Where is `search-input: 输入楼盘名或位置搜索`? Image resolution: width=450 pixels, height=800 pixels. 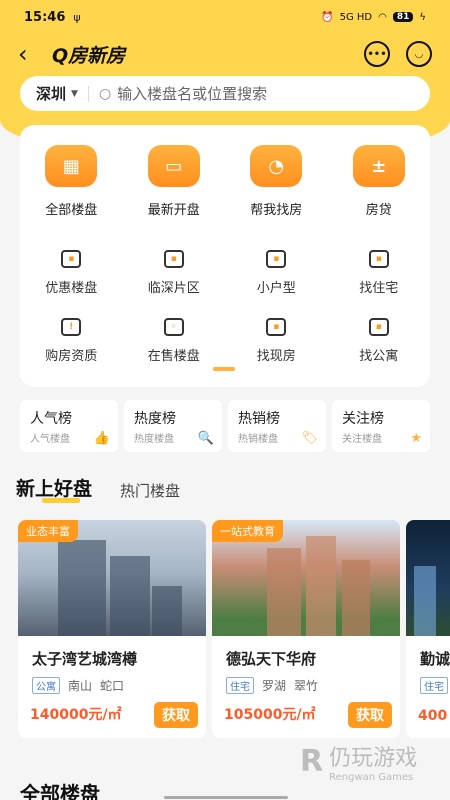
search-input: 输入楼盘名或位置搜索 is located at coordinates (192, 93).